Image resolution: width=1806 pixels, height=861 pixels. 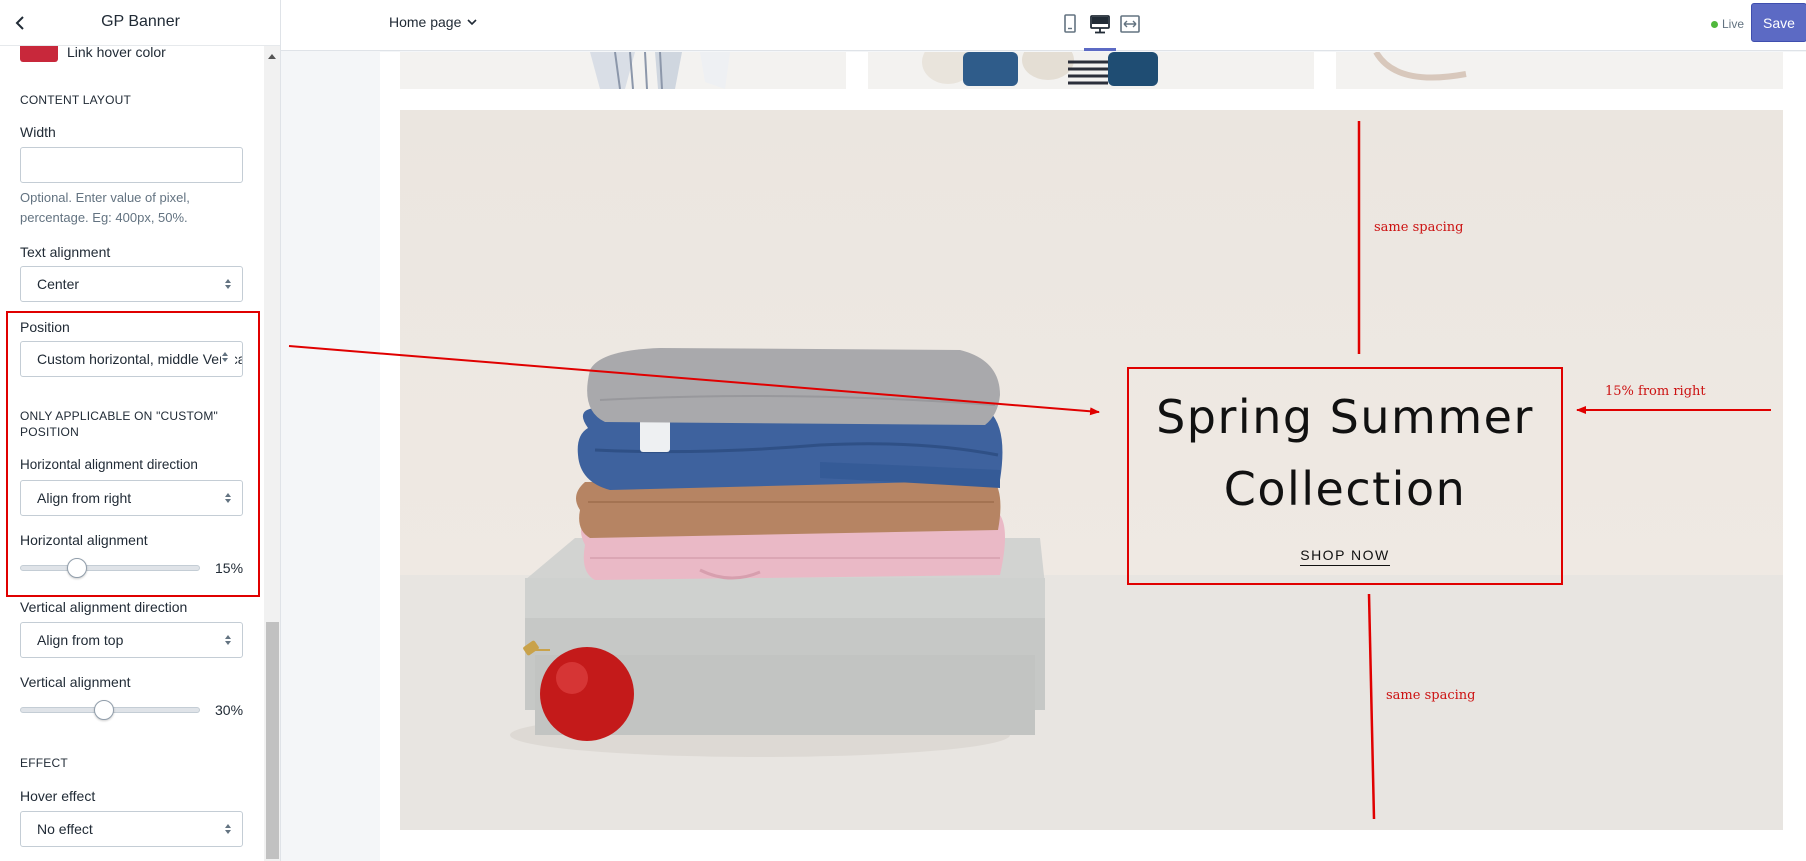 What do you see at coordinates (229, 710) in the screenshot?
I see `v-alignment-value: 30%` at bounding box center [229, 710].